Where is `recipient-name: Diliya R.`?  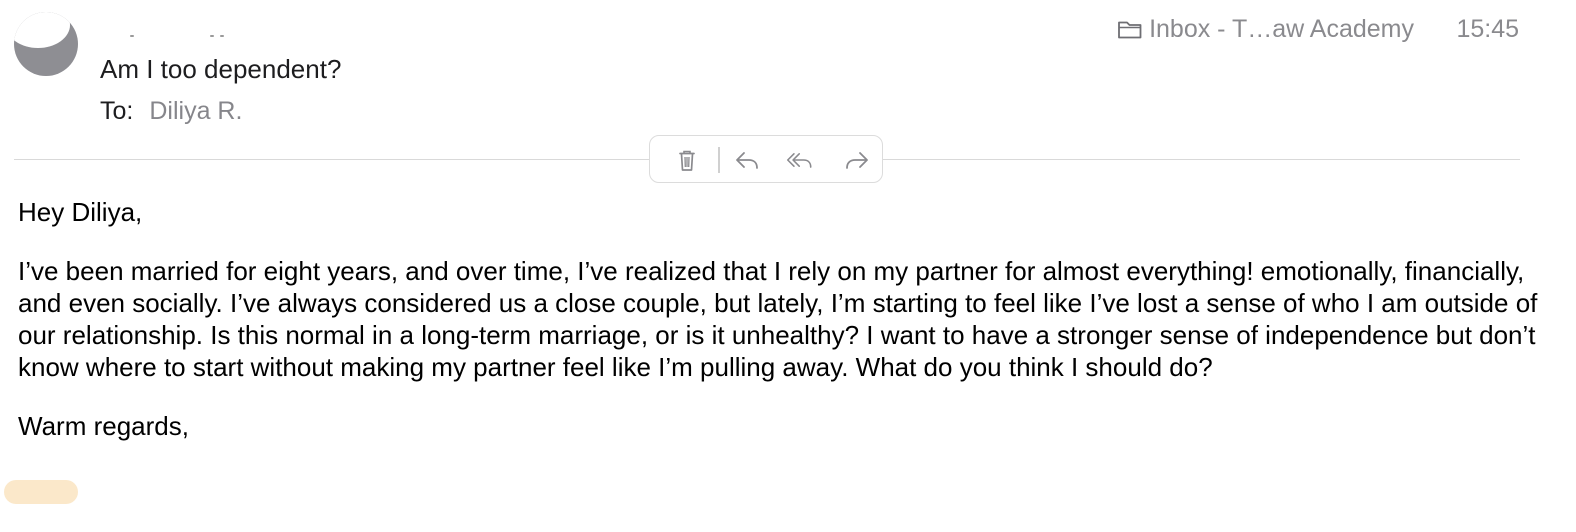
recipient-name: Diliya R. is located at coordinates (195, 111).